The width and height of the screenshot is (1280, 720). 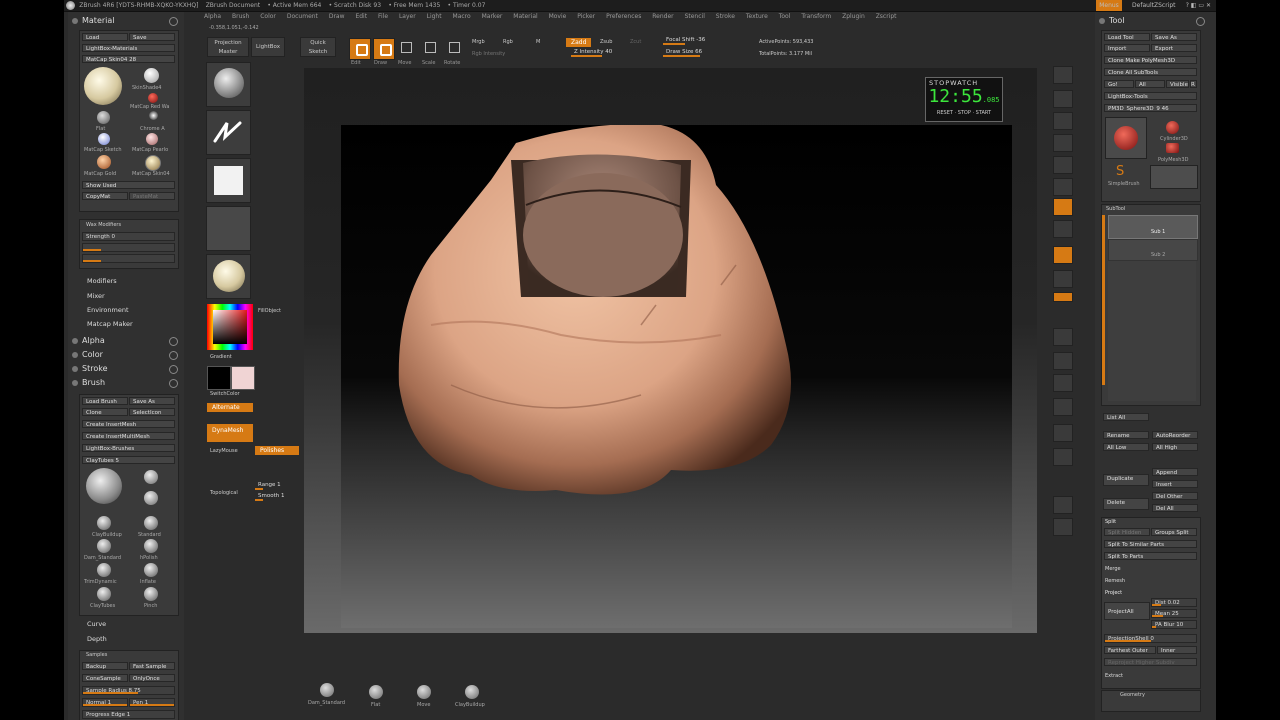 I want to click on pastemat-button: PasteMat, so click(x=152, y=196).